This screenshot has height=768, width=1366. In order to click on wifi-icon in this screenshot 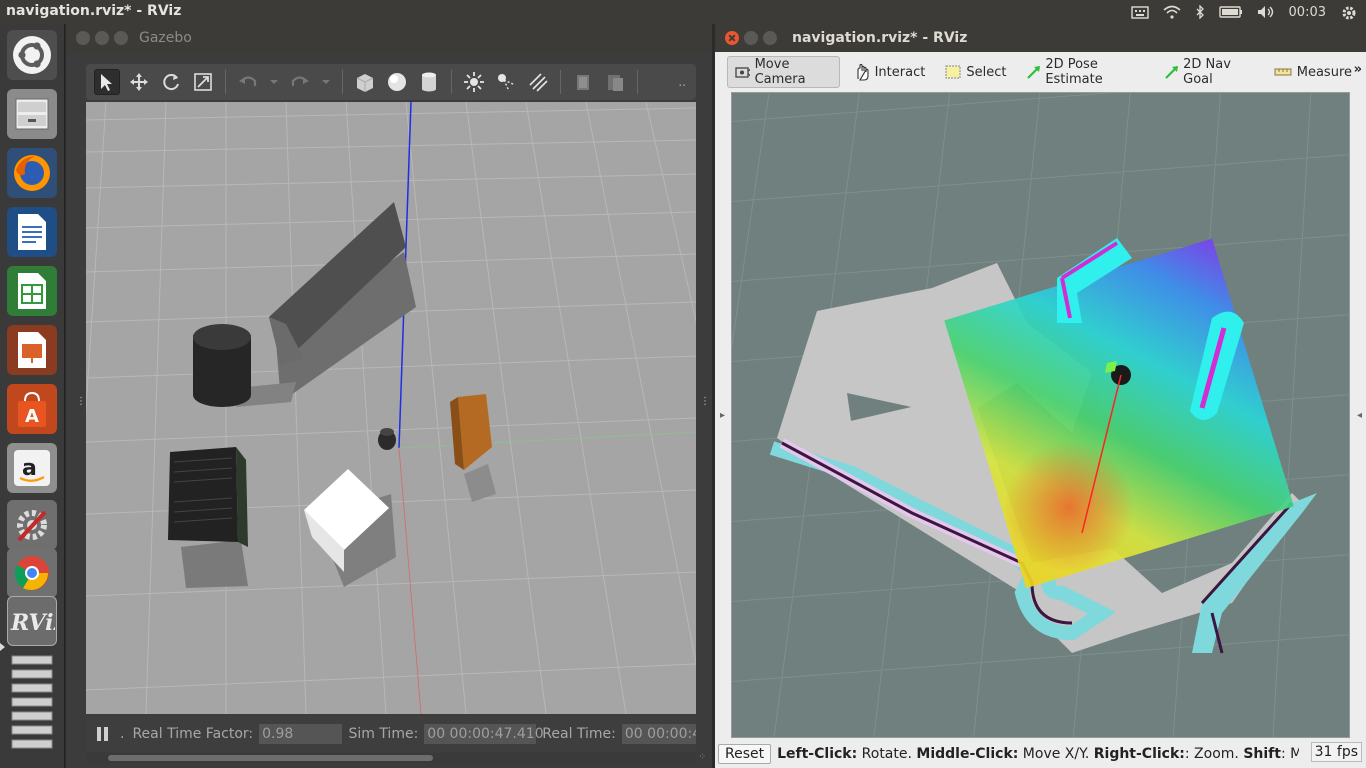, I will do `click(1172, 12)`.